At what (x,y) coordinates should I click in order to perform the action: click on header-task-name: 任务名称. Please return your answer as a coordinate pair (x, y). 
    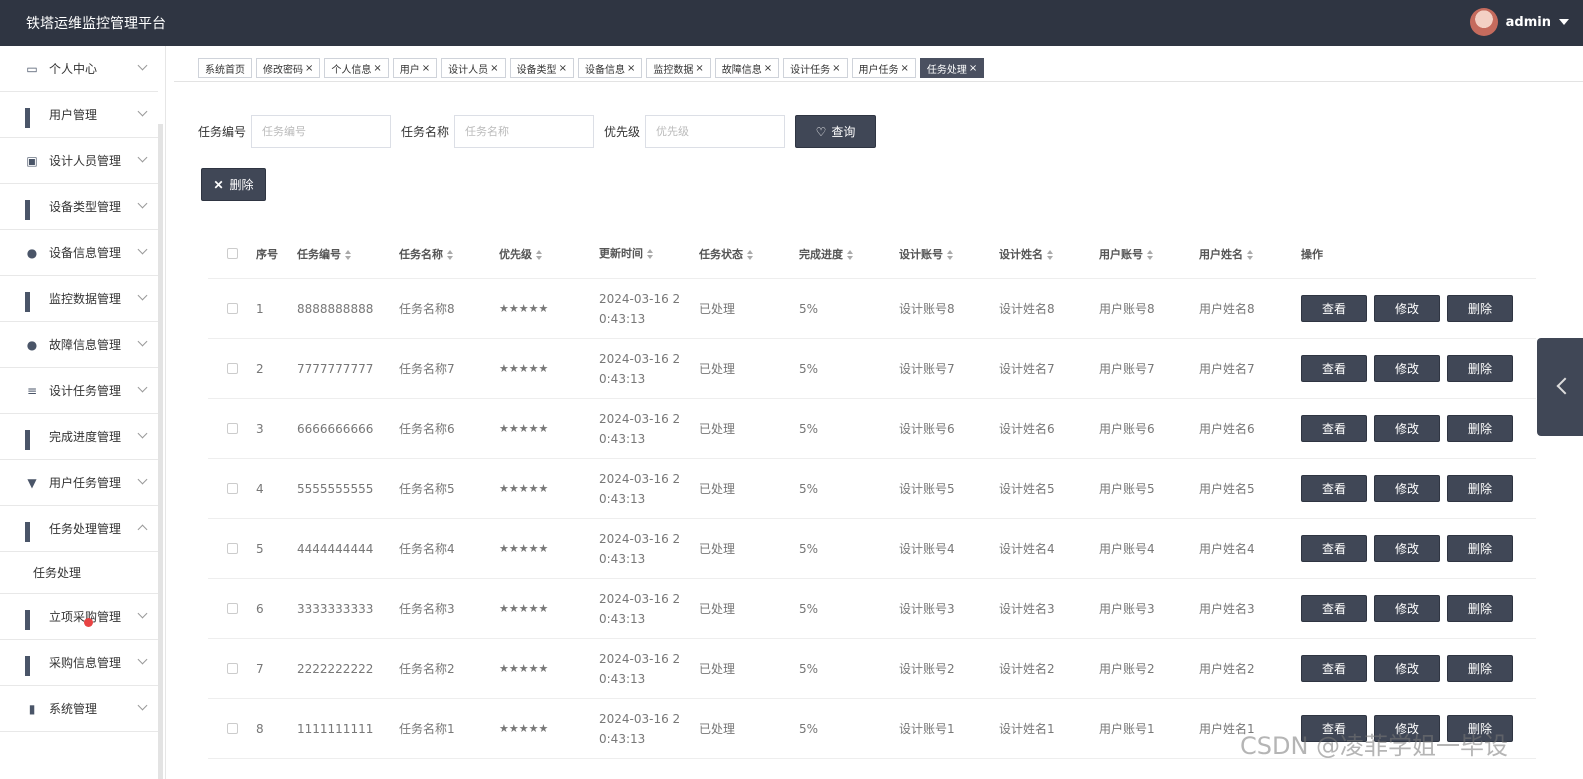
    Looking at the image, I should click on (449, 254).